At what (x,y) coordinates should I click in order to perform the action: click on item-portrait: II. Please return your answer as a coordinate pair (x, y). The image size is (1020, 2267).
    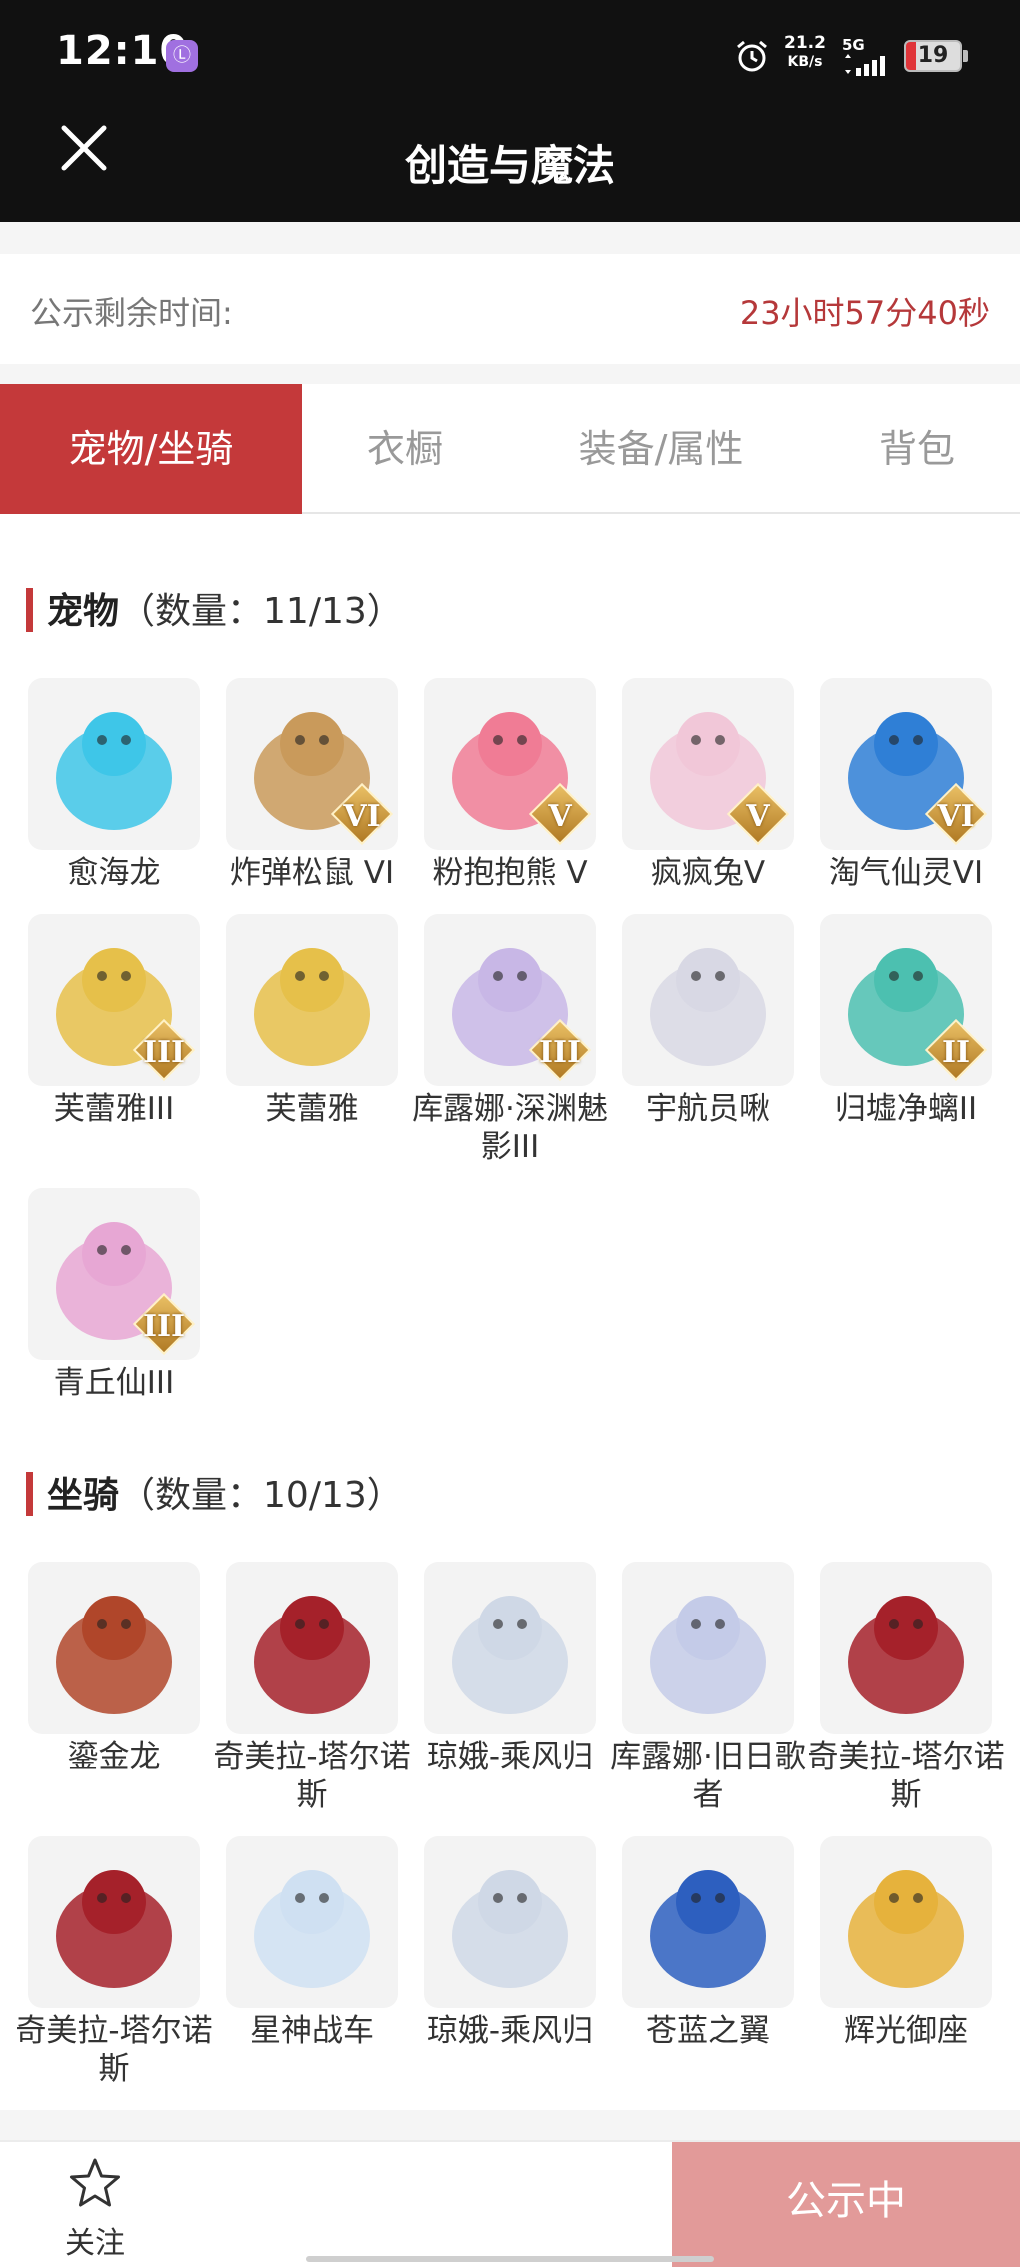
    Looking at the image, I should click on (906, 1000).